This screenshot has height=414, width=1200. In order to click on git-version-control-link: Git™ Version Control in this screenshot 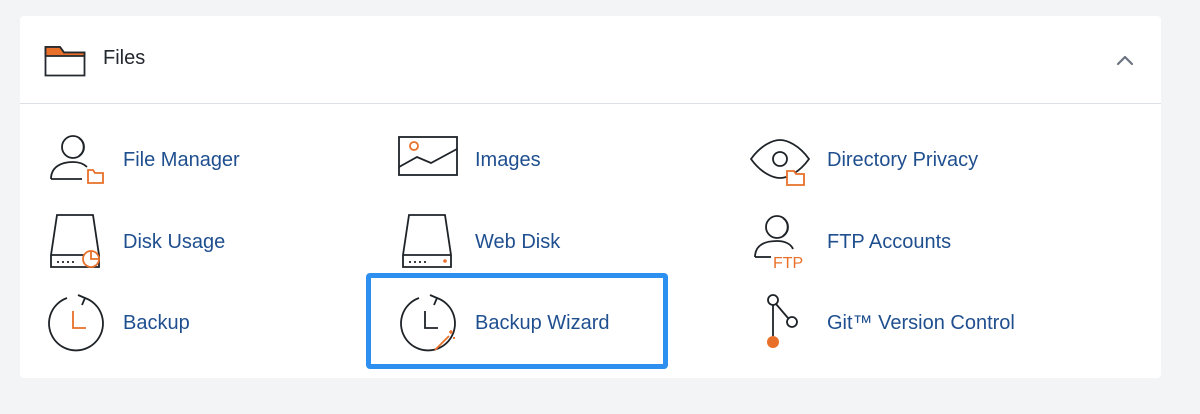, I will do `click(909, 323)`.